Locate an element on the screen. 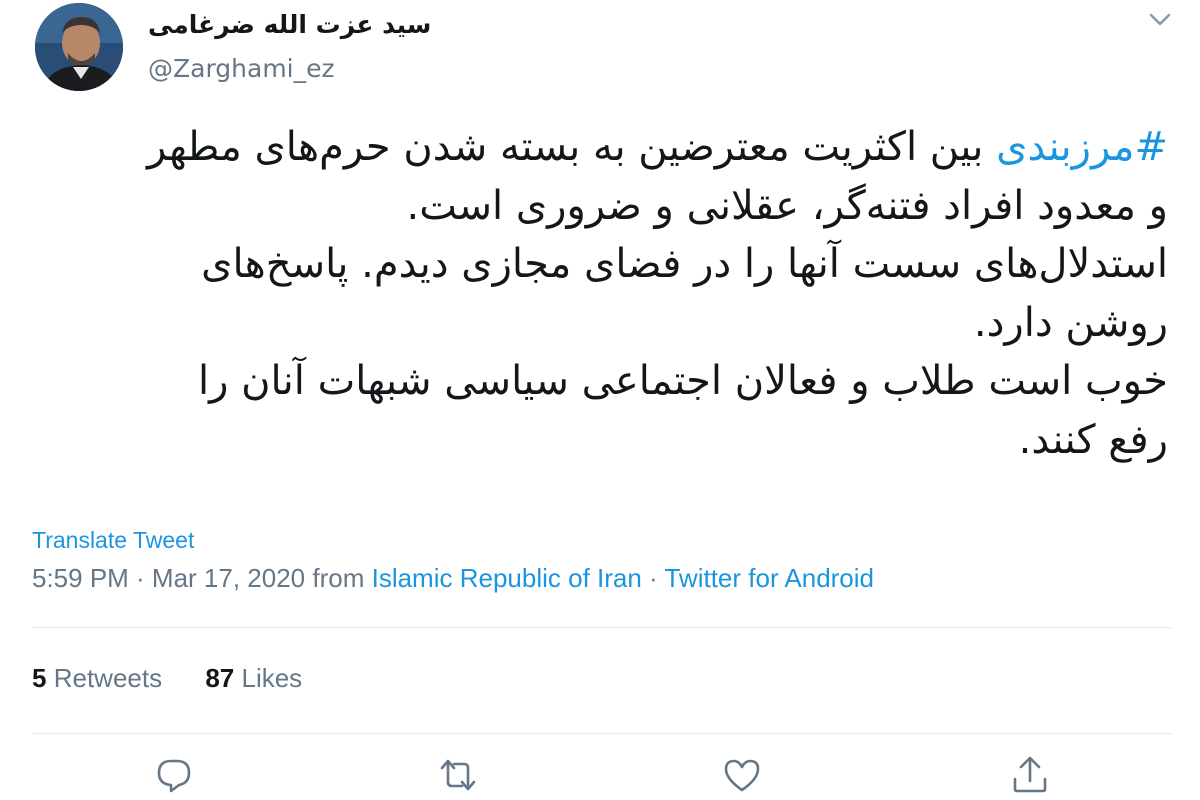  tweet-timestamp: 5:59 PM · Mar 17, 2020 from is located at coordinates (202, 578).